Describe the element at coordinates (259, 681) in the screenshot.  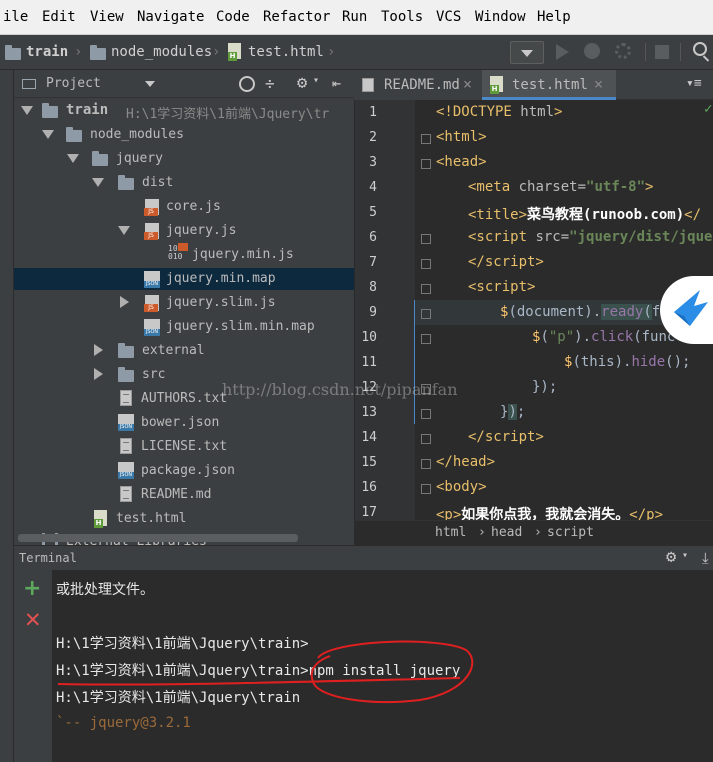
I see `underline-annotation` at that location.